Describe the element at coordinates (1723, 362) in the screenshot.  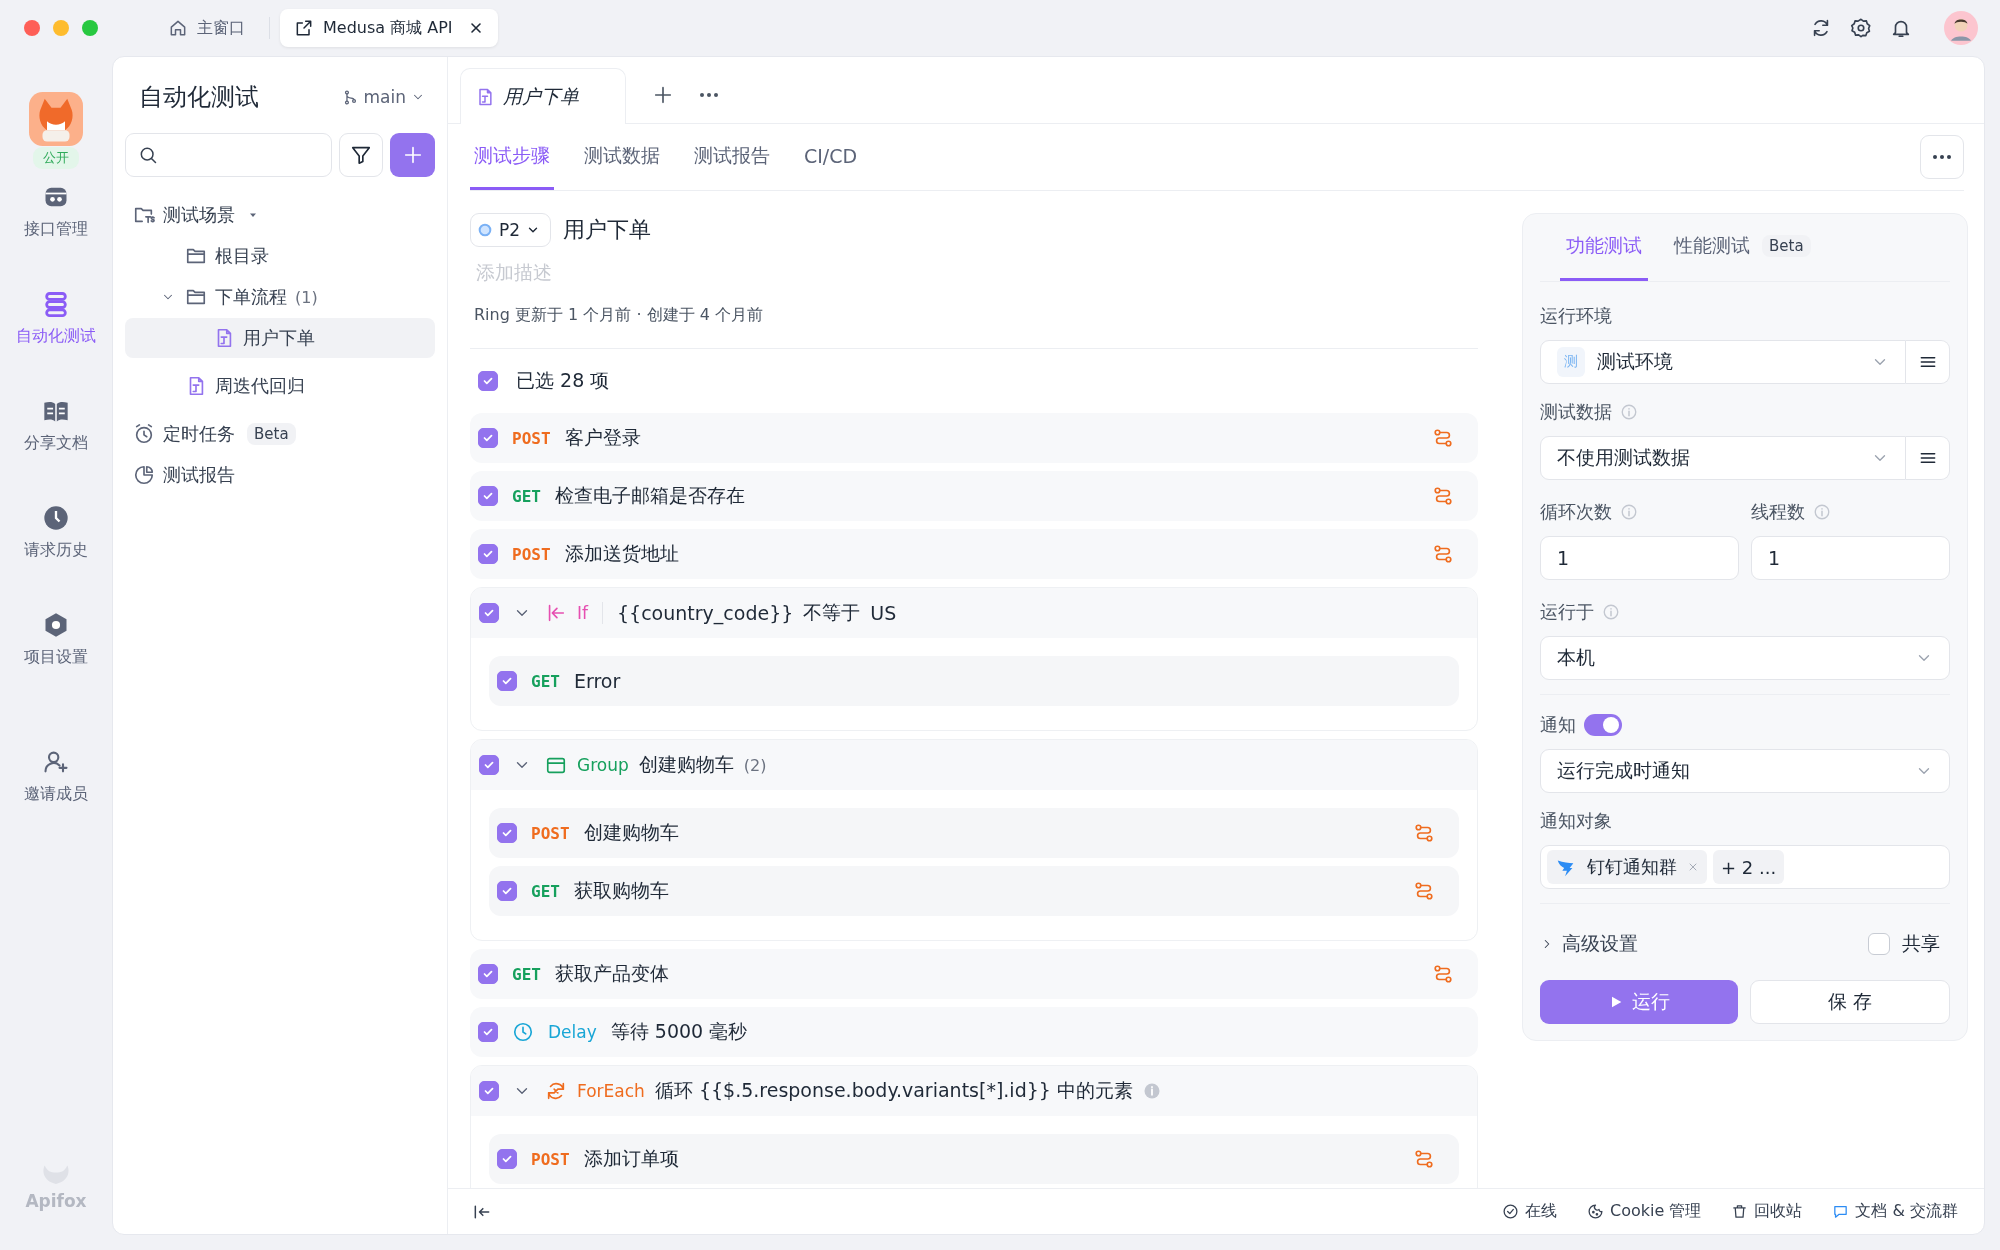
I see `dropdown: 测 测试环境` at that location.